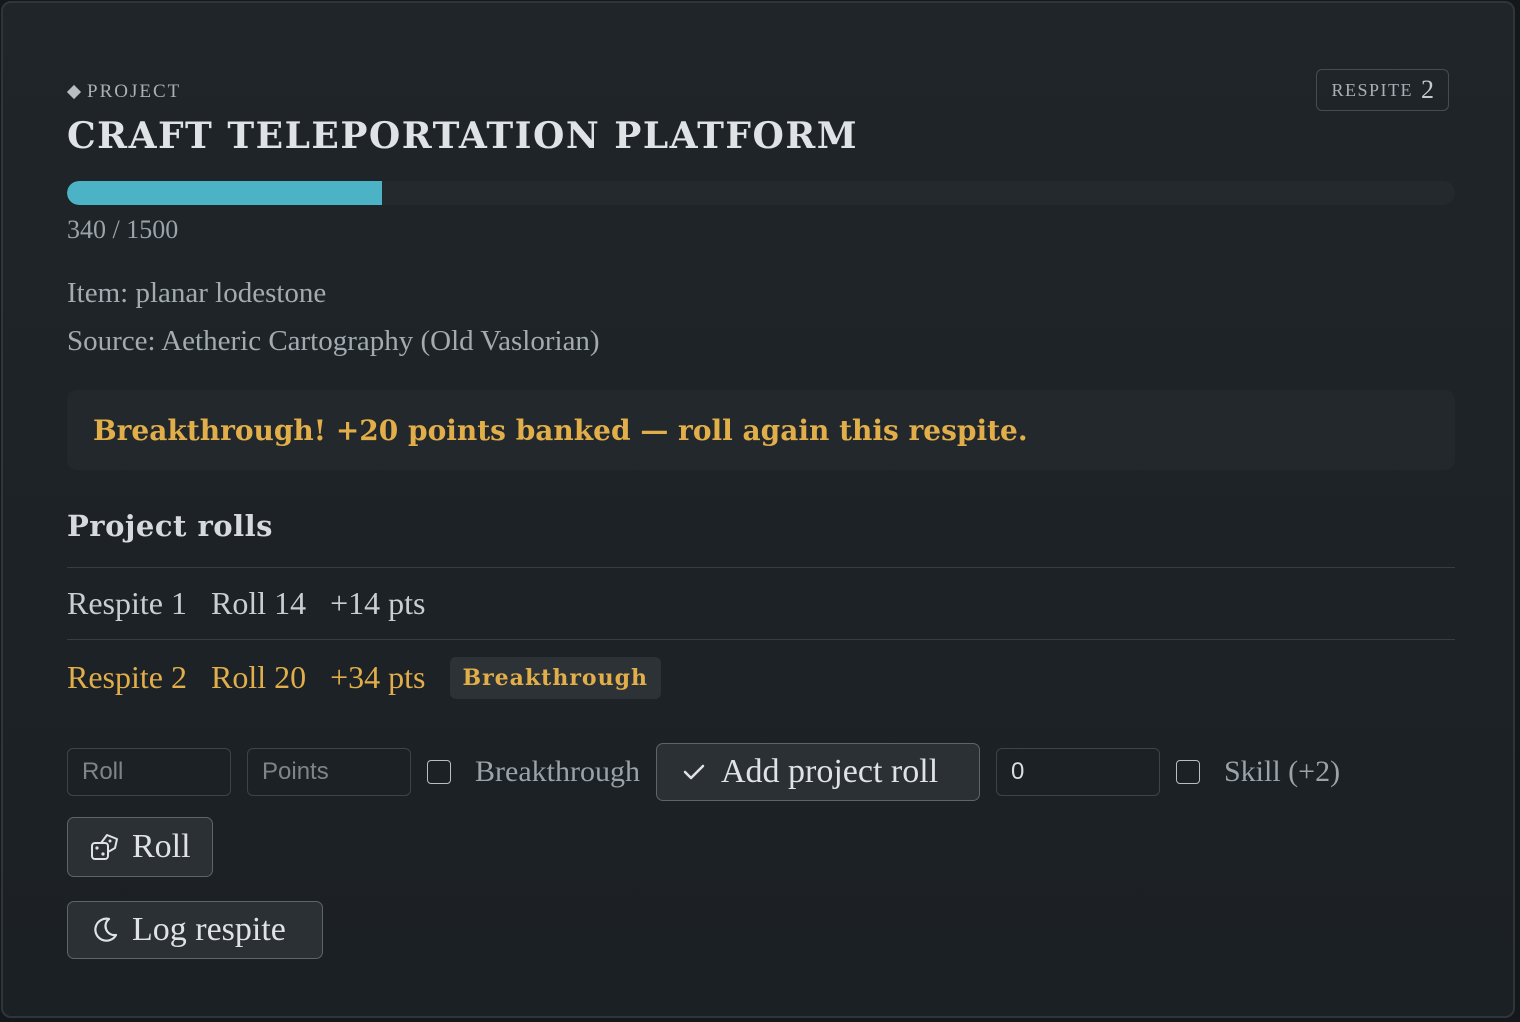 The height and width of the screenshot is (1022, 1520). I want to click on roll-row-points: +14 pts, so click(378, 603).